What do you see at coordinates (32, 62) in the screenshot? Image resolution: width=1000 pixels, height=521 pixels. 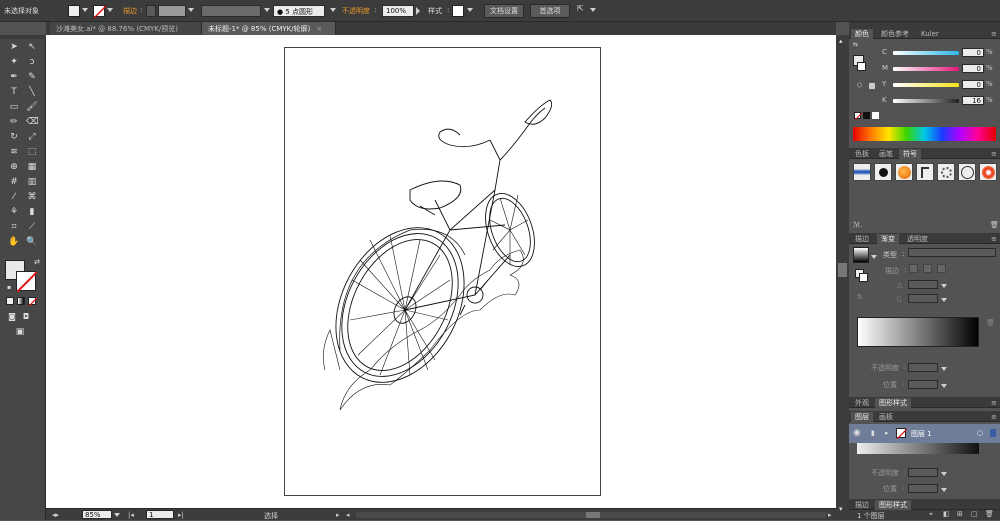 I see `lasso-tool-icon: ↄ` at bounding box center [32, 62].